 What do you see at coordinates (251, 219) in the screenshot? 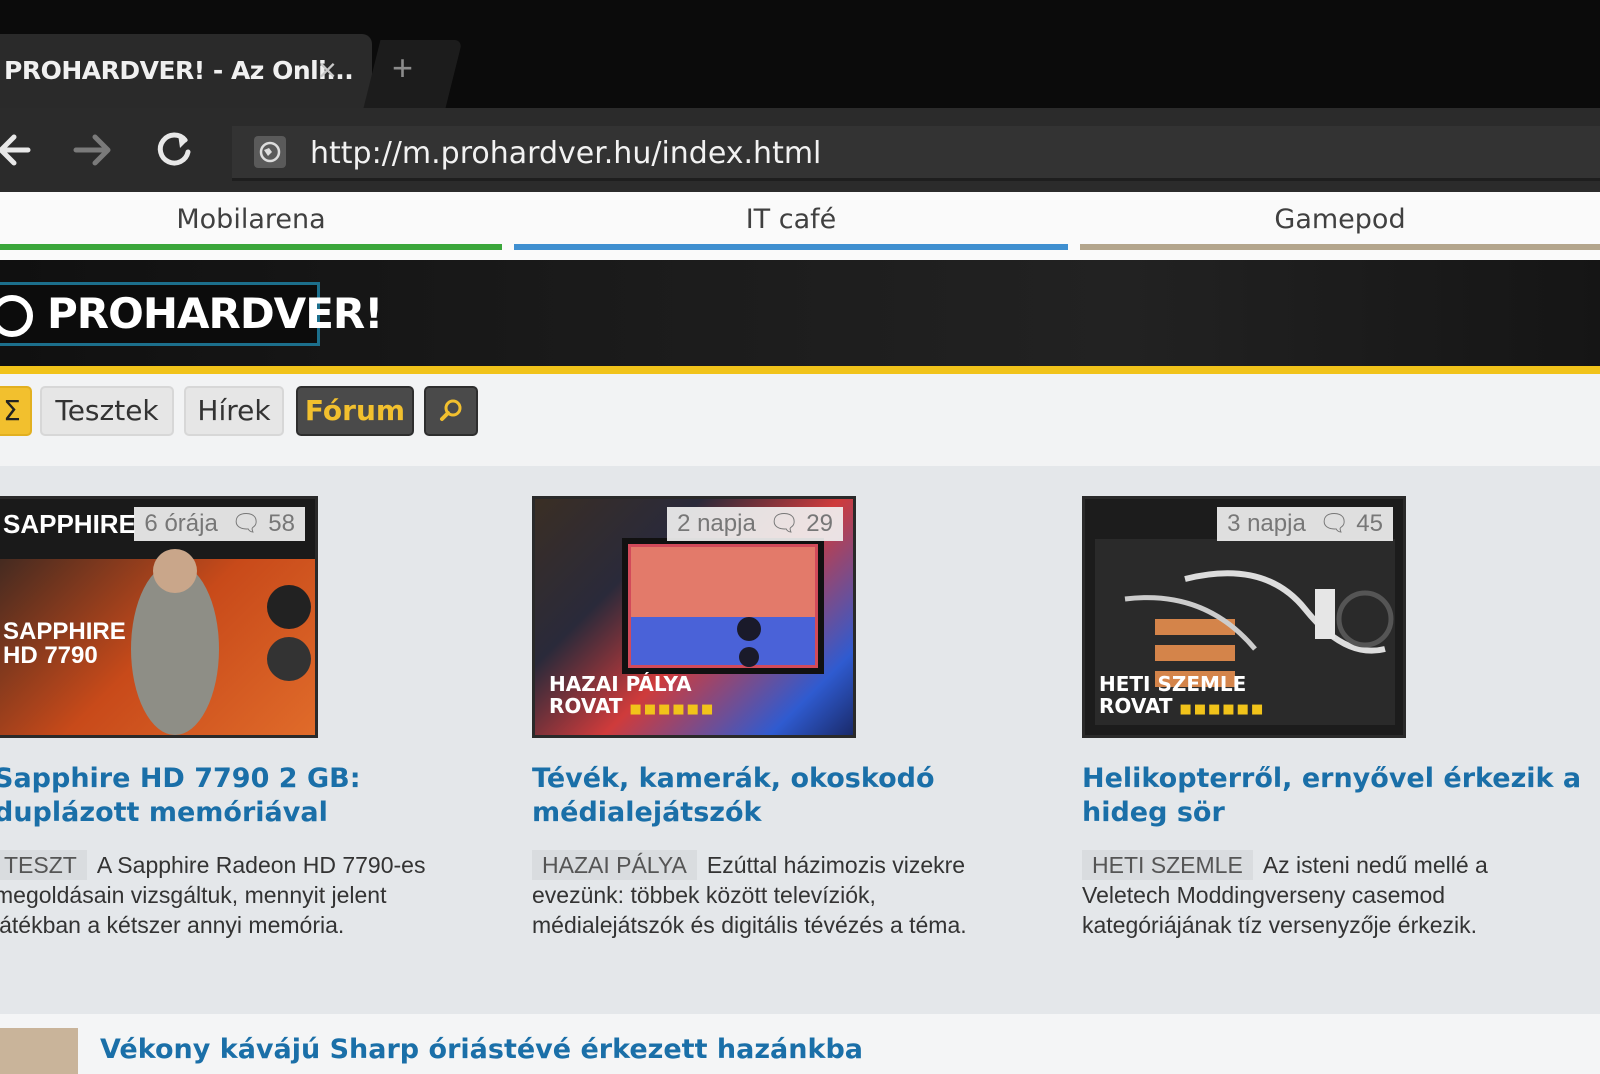
I see `sister-label: Mobilarena` at bounding box center [251, 219].